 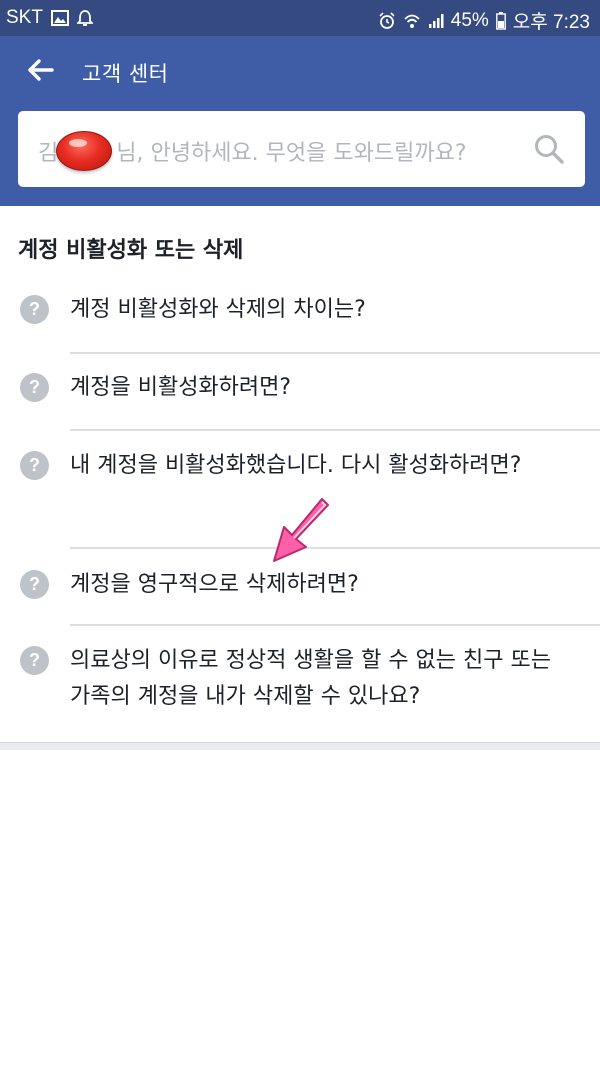 I want to click on section-title: 계정 비활성화 또는 삭제, so click(x=131, y=250).